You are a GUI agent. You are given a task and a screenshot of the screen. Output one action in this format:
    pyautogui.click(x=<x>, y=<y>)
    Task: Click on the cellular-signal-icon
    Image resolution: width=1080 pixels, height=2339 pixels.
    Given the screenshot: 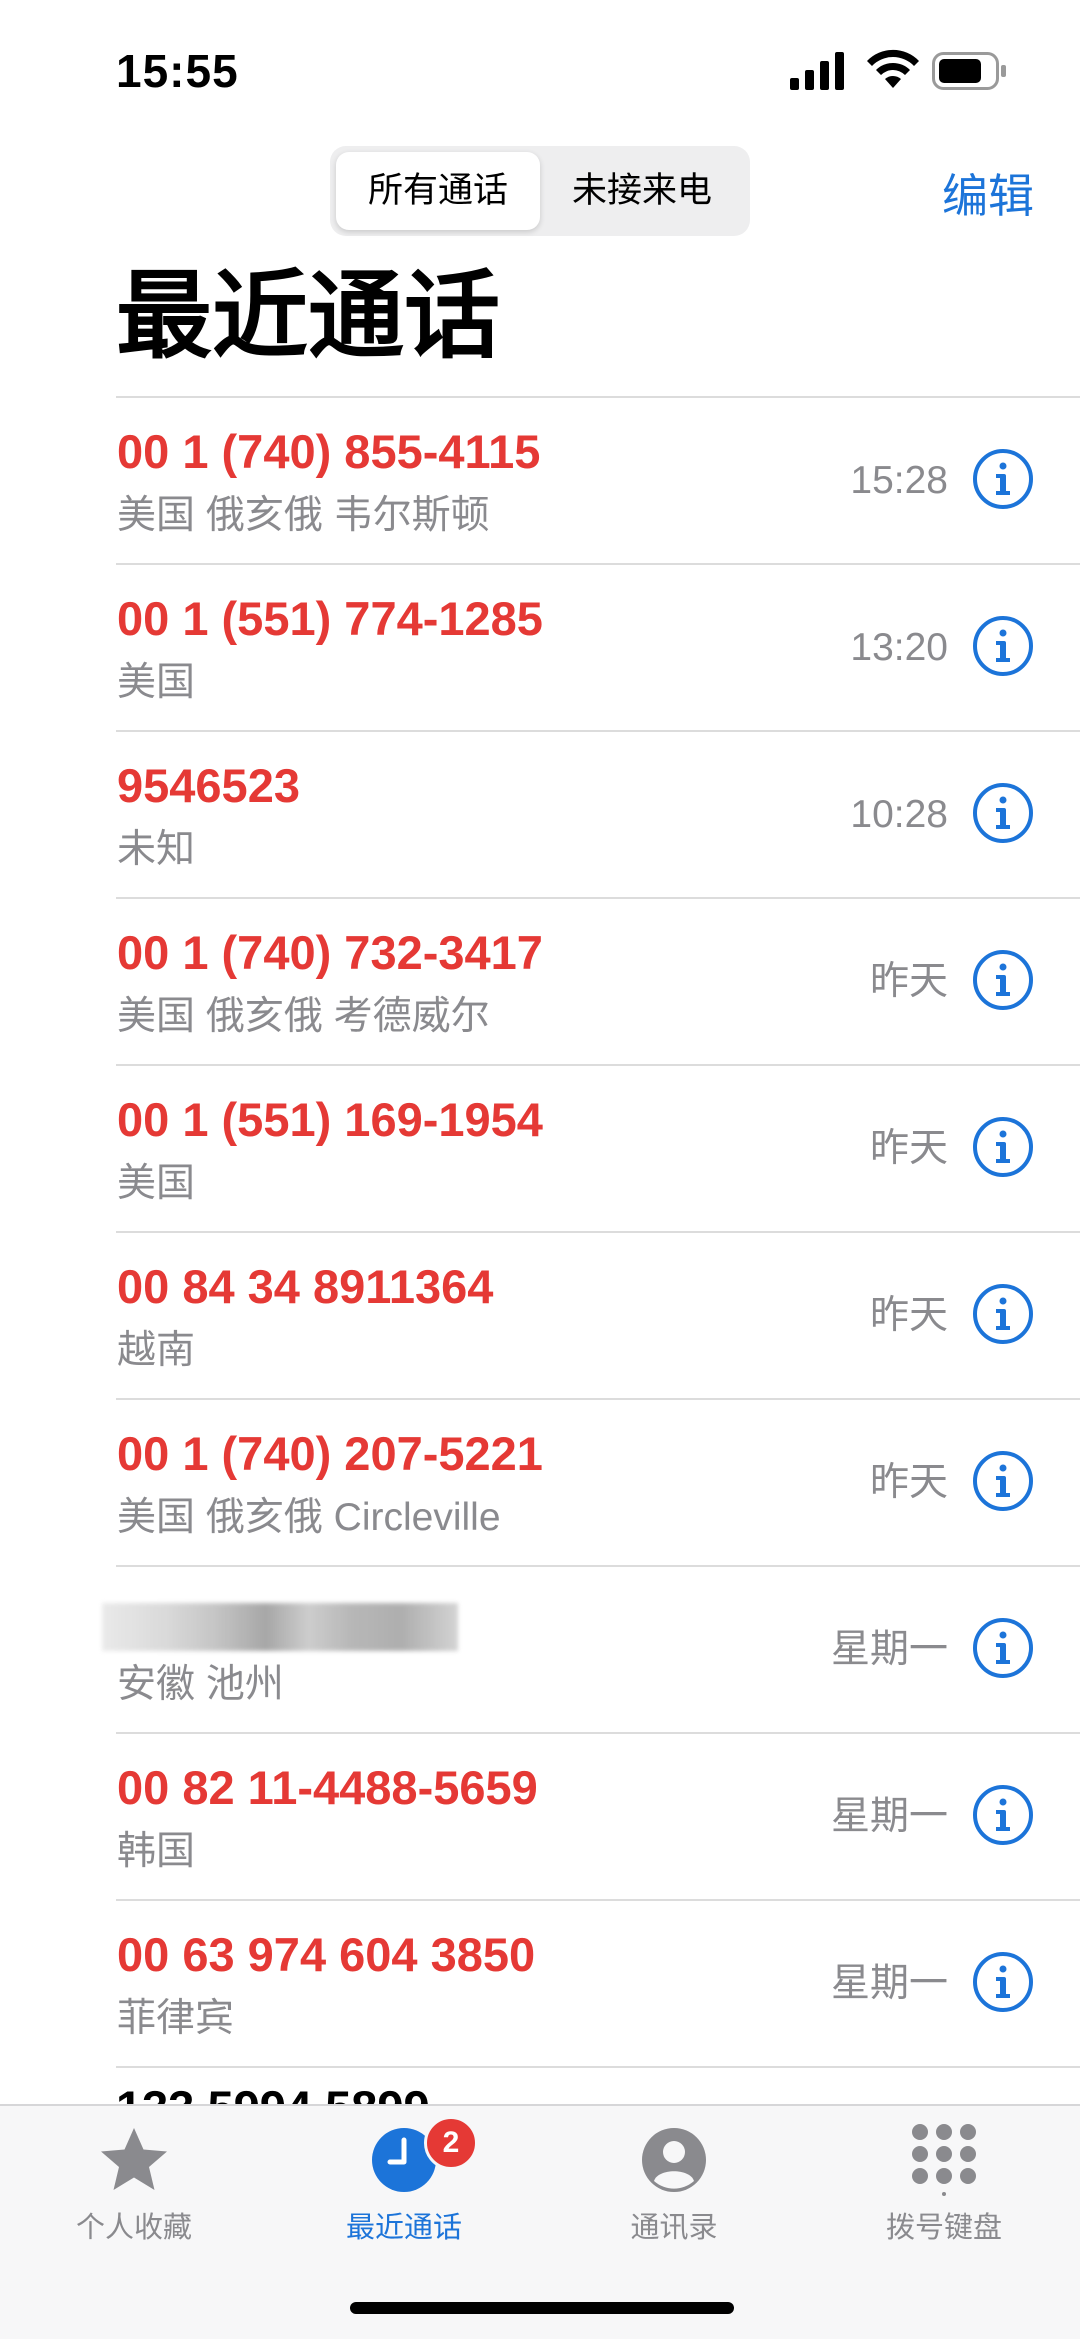 What is the action you would take?
    pyautogui.click(x=817, y=71)
    